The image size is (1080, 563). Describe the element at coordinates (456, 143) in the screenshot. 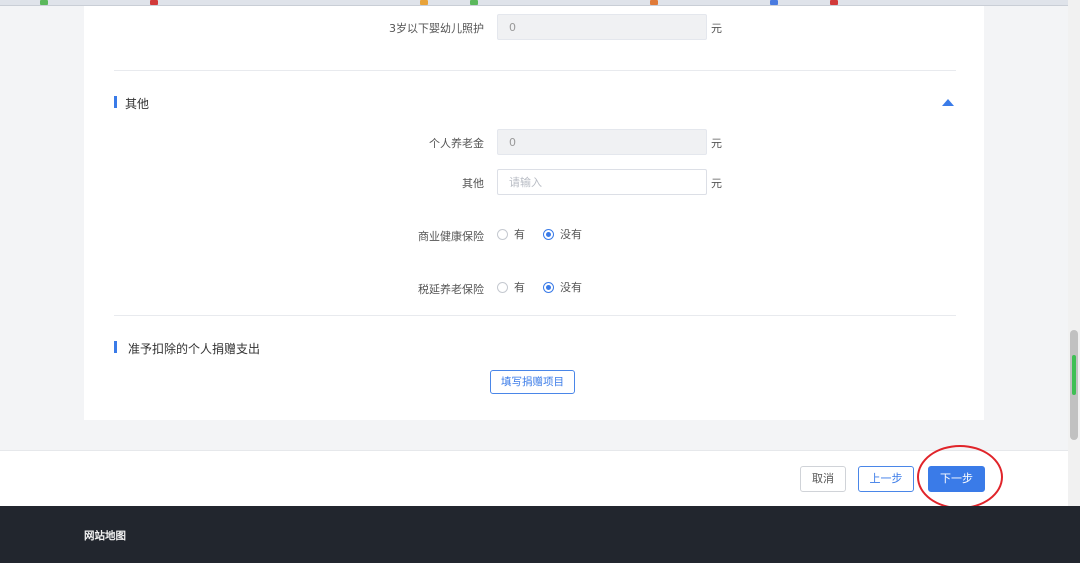

I see `personal-pension-label: 个人养老金` at that location.